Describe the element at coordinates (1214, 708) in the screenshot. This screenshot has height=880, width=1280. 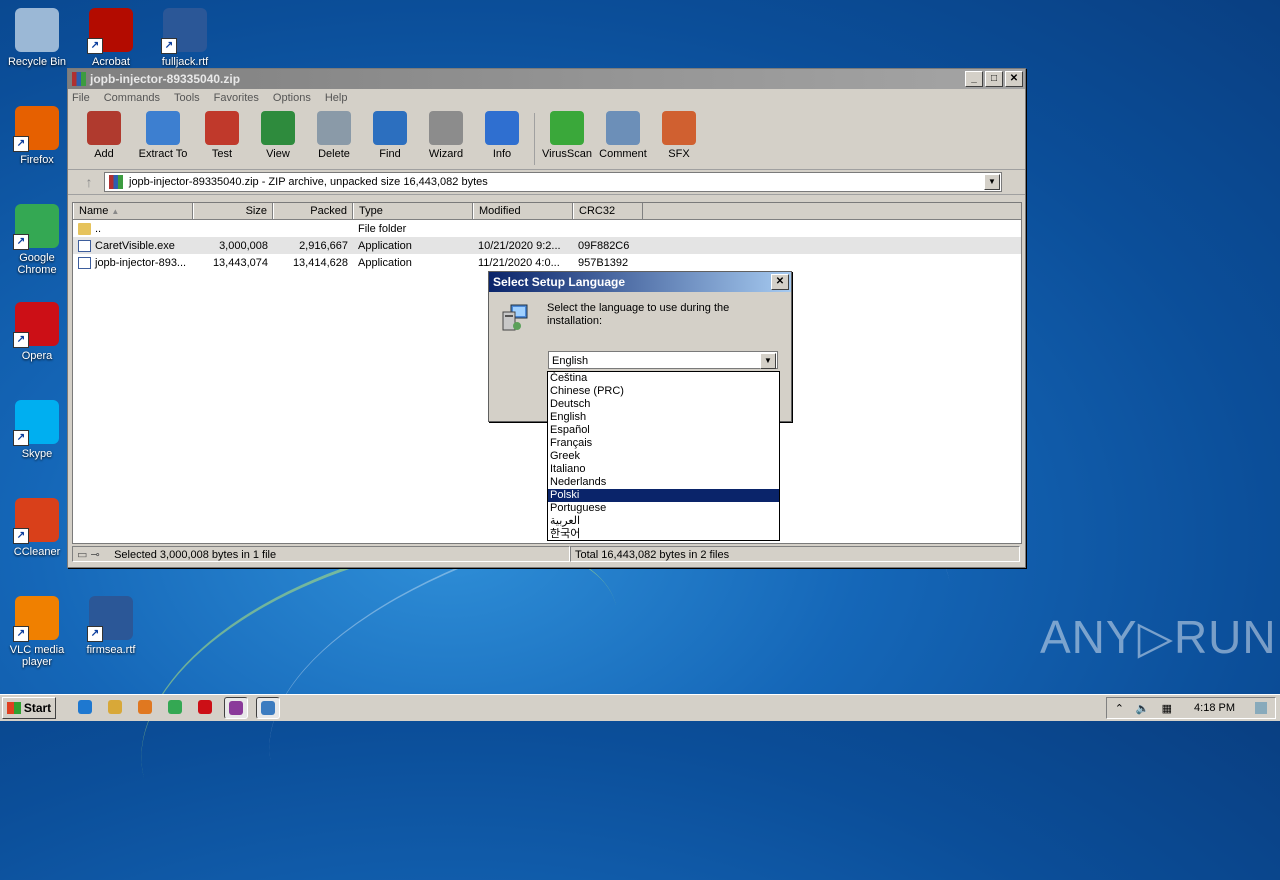
I see `clock: 4:18 PM` at that location.